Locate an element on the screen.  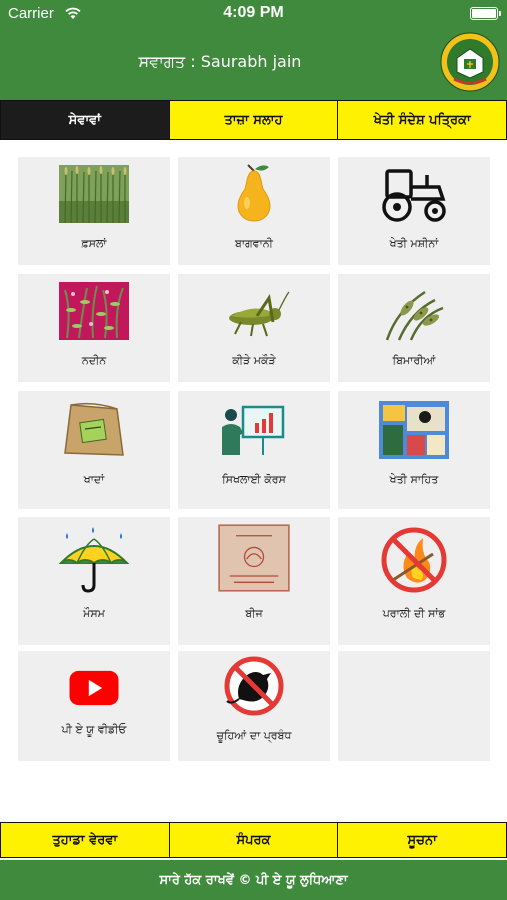
grasshopper-icon is located at coordinates (259, 314).